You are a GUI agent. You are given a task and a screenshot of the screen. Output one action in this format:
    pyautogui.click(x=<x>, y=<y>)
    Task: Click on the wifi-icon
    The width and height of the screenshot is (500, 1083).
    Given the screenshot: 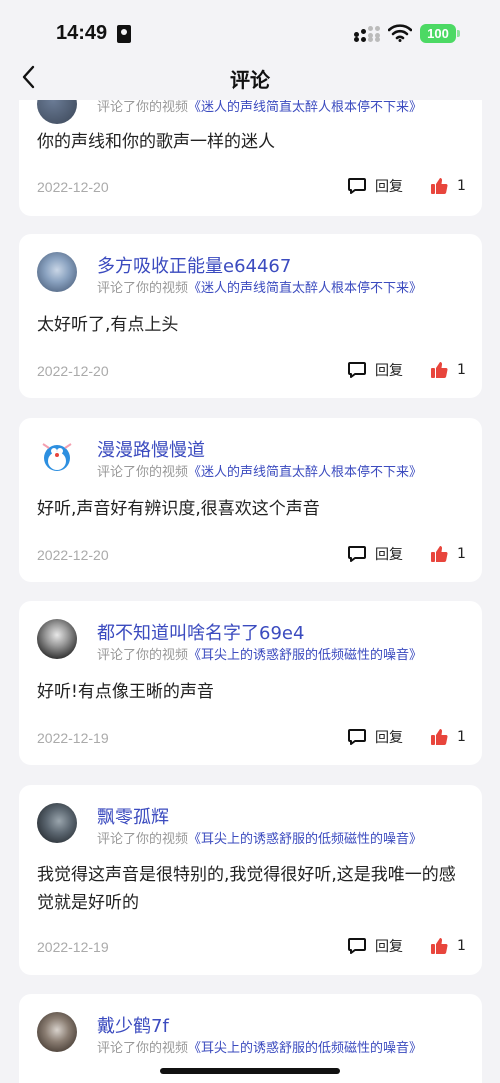 What is the action you would take?
    pyautogui.click(x=400, y=33)
    